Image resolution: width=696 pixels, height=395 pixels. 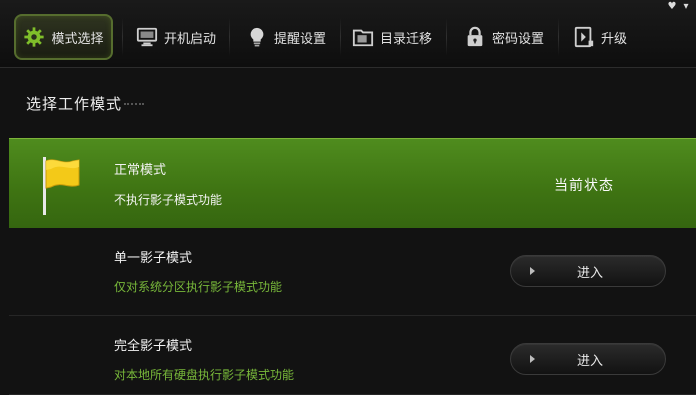 I want to click on tab-reminder: 提醒设置, so click(x=286, y=37).